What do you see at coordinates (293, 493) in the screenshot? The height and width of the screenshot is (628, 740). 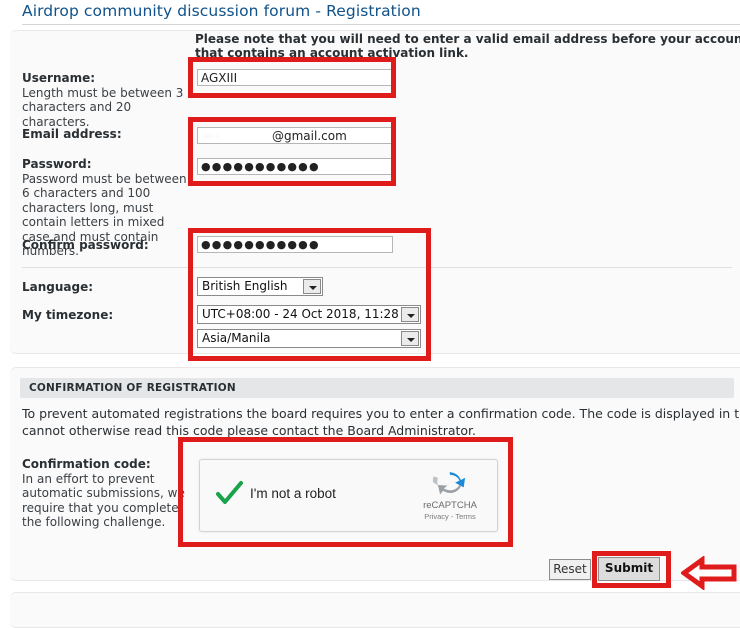 I see `recaptcha-label: I'm not a robot` at bounding box center [293, 493].